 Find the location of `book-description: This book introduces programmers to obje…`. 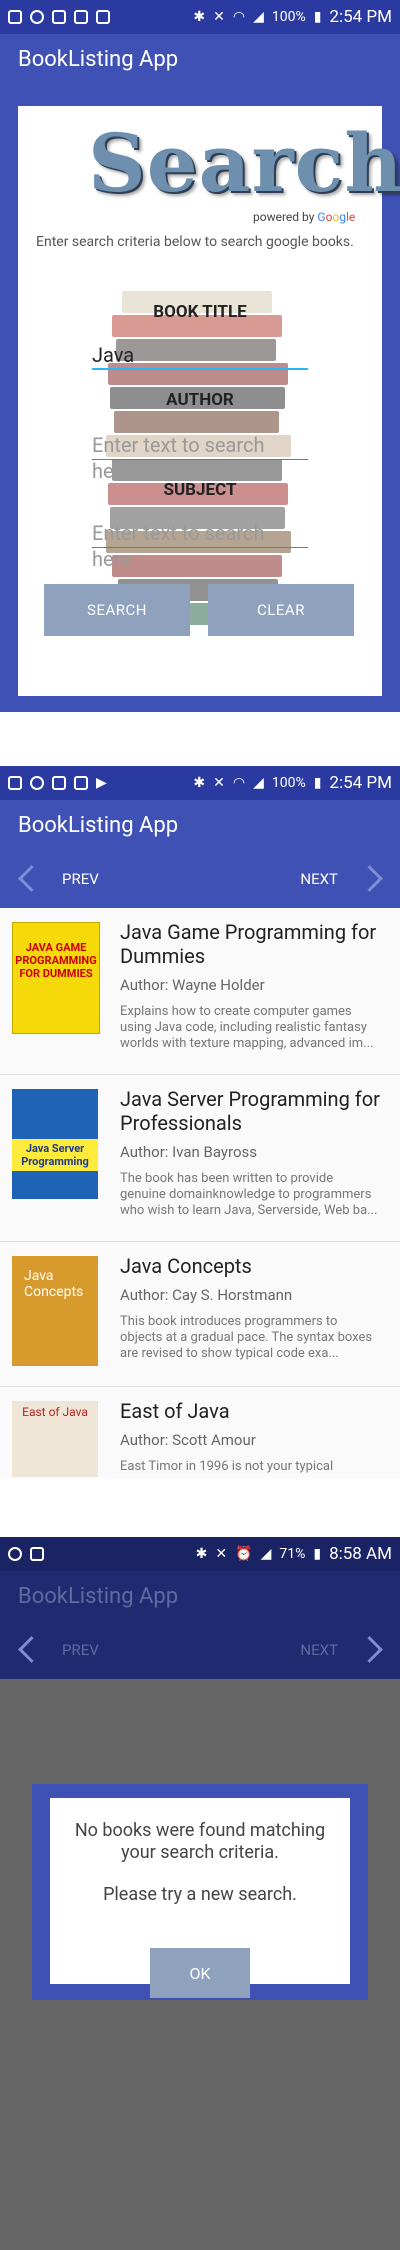

book-description: This book introduces programmers to obje… is located at coordinates (246, 1337).